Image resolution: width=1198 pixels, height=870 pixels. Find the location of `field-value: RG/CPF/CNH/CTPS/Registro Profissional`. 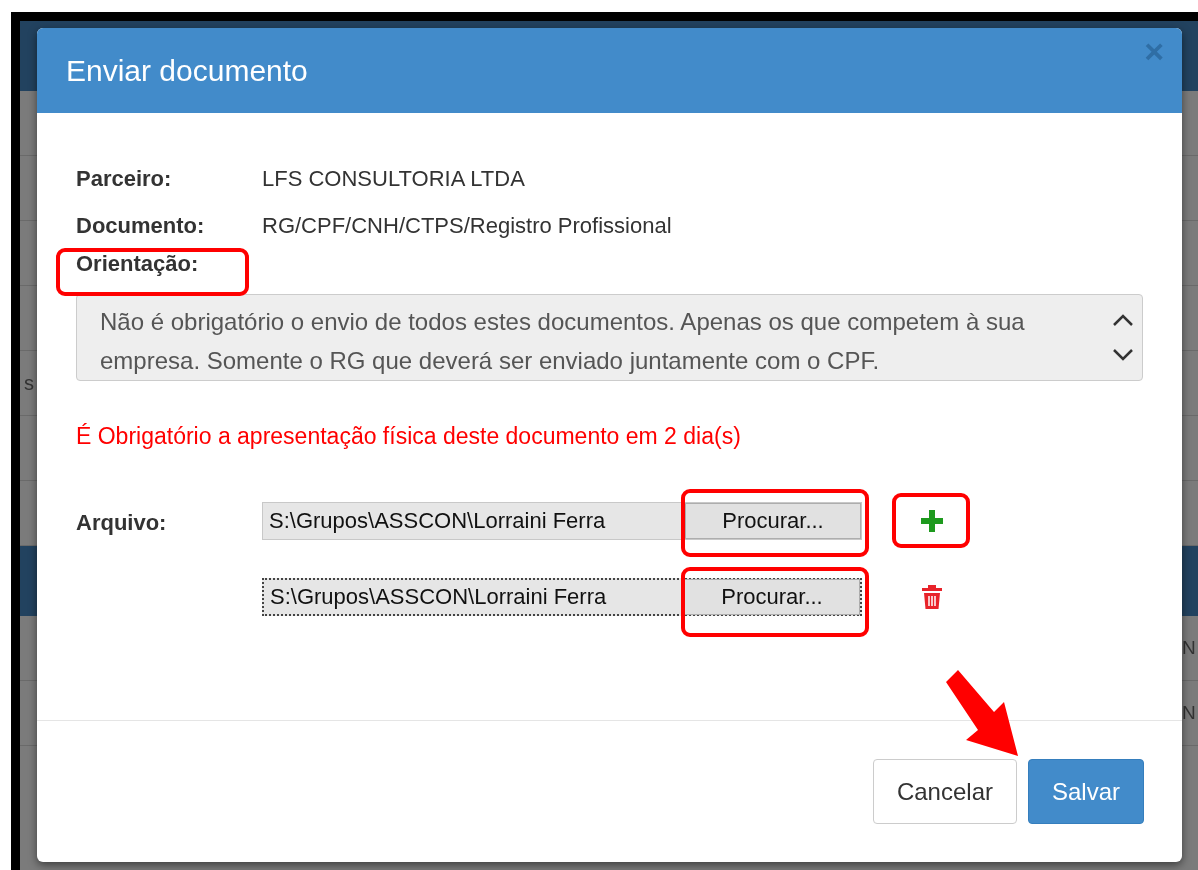

field-value: RG/CPF/CNH/CTPS/Registro Profissional is located at coordinates (467, 225).